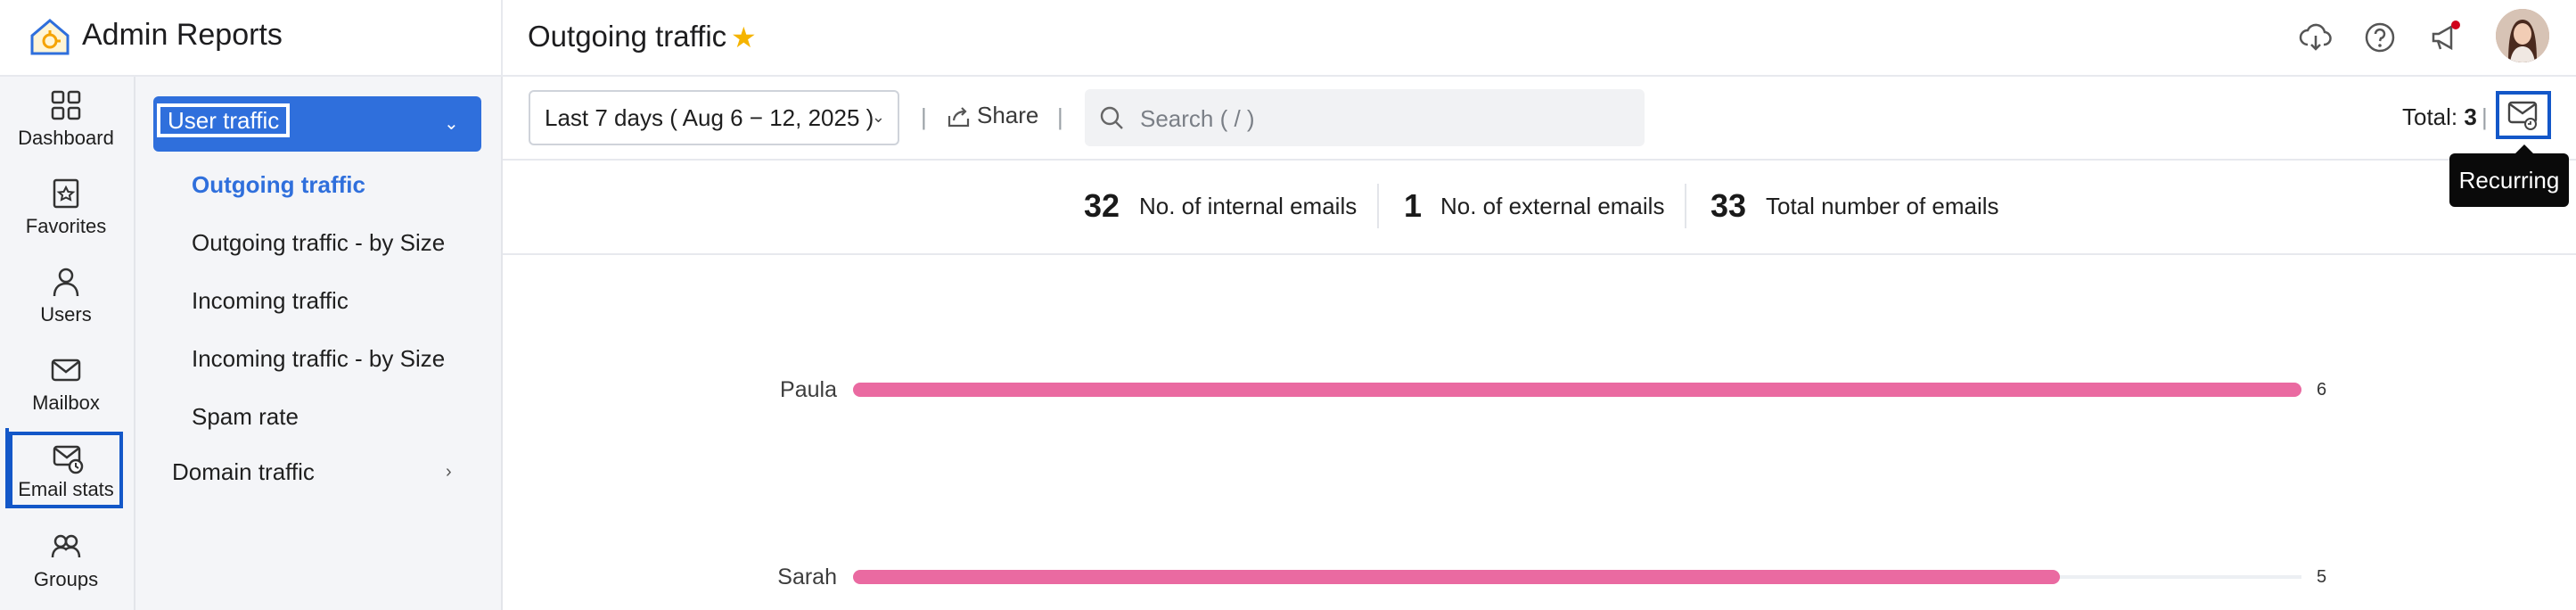  Describe the element at coordinates (2524, 149) in the screenshot. I see `tooltip-arrow` at that location.